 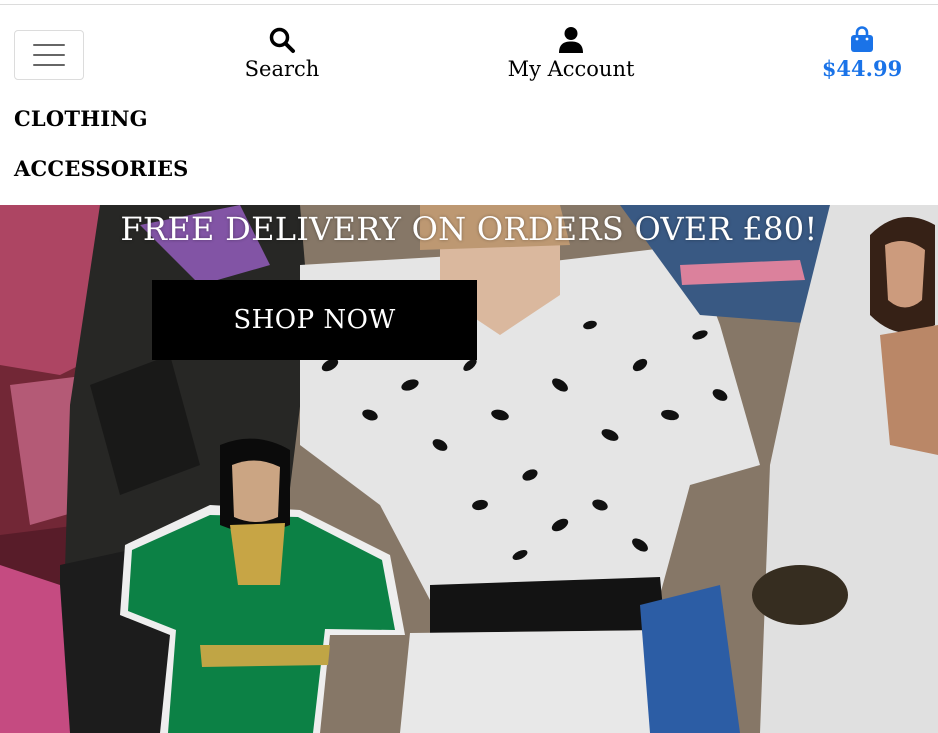 What do you see at coordinates (81, 119) in the screenshot?
I see `nav-clothing-link: CLOTHING` at bounding box center [81, 119].